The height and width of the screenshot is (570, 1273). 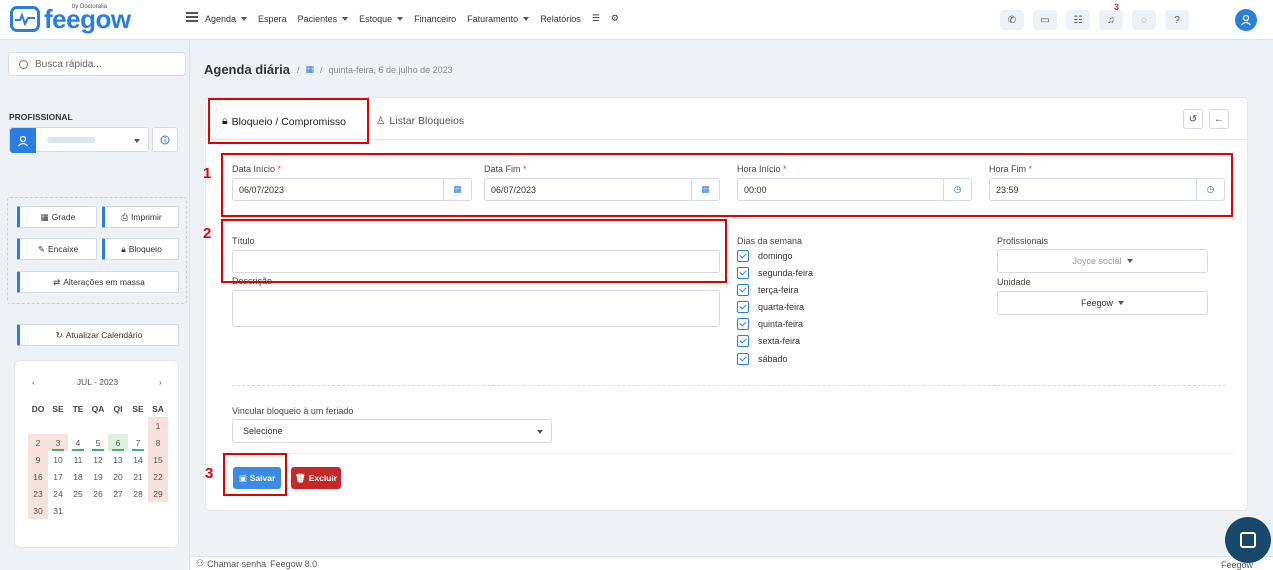 What do you see at coordinates (420, 121) in the screenshot?
I see `tab-listar-bloqueios: ♙ Listar Bloqueios` at bounding box center [420, 121].